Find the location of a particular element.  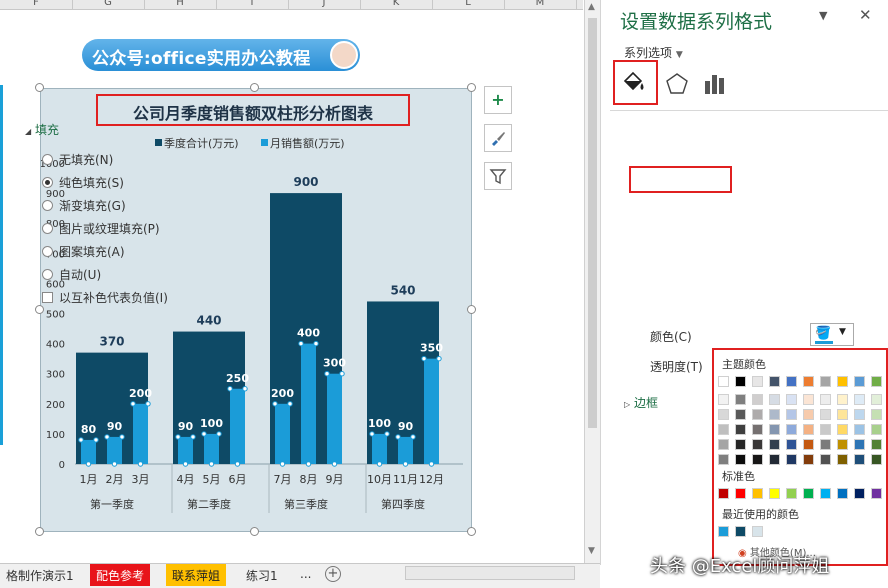

pane-options-chevron-icon: ▼ is located at coordinates (823, 15).